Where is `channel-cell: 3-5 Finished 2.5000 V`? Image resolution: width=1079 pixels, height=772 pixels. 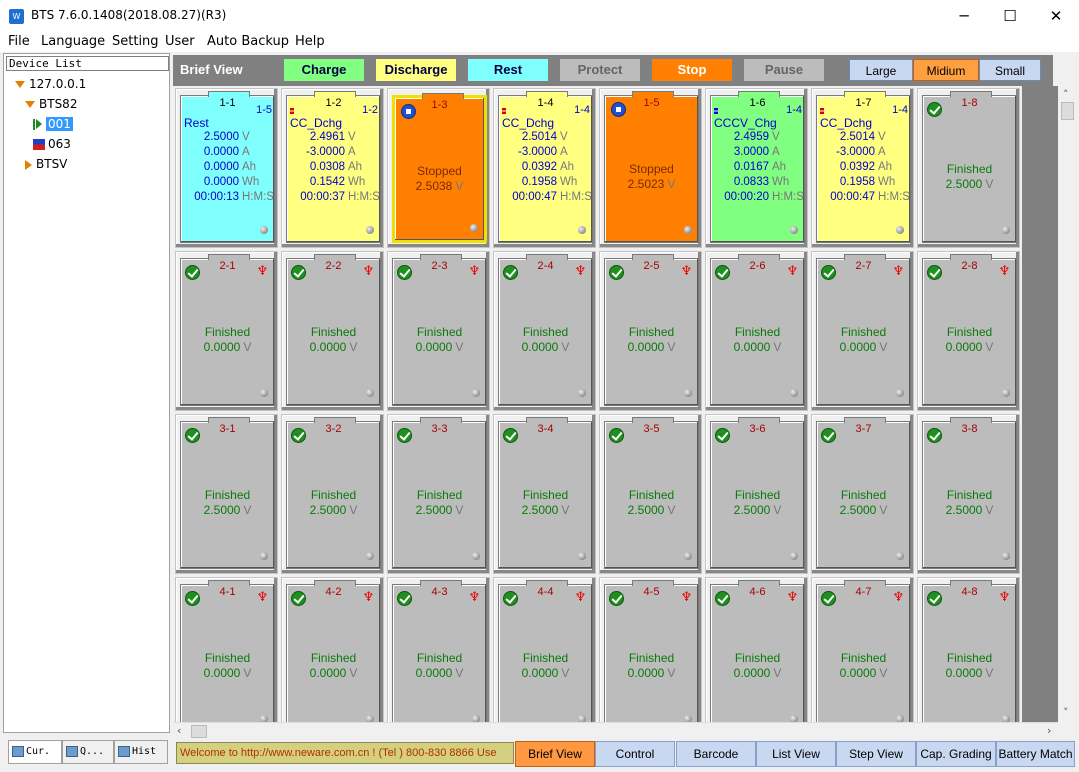
channel-cell: 3-5 Finished 2.5000 V is located at coordinates (650, 494).